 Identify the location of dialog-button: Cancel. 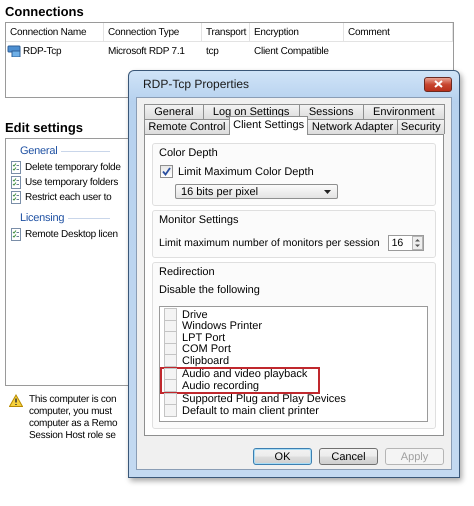
(348, 456).